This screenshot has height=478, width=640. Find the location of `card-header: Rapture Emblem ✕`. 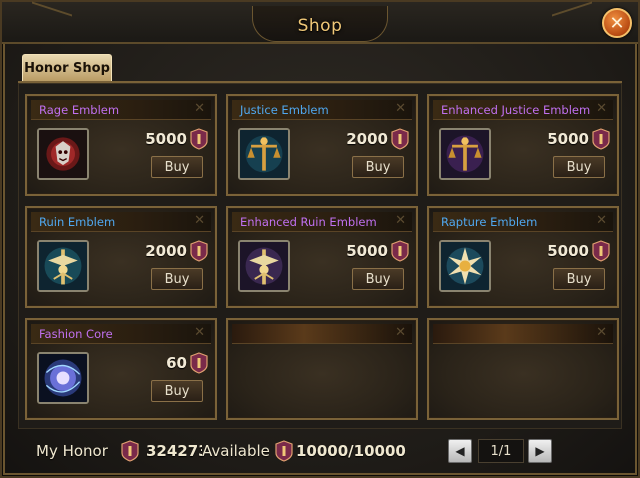

card-header: Rapture Emblem ✕ is located at coordinates (523, 222).